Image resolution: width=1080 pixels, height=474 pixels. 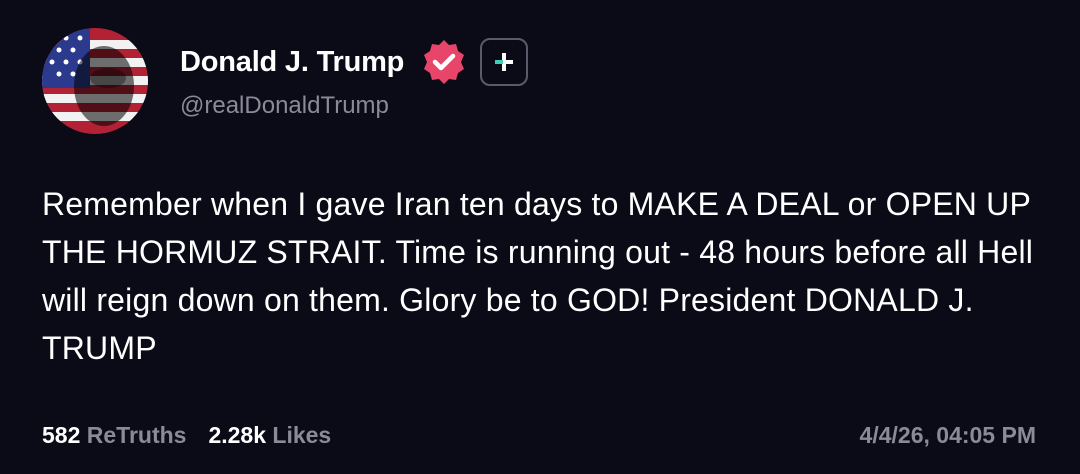 I want to click on follow-button, so click(x=504, y=62).